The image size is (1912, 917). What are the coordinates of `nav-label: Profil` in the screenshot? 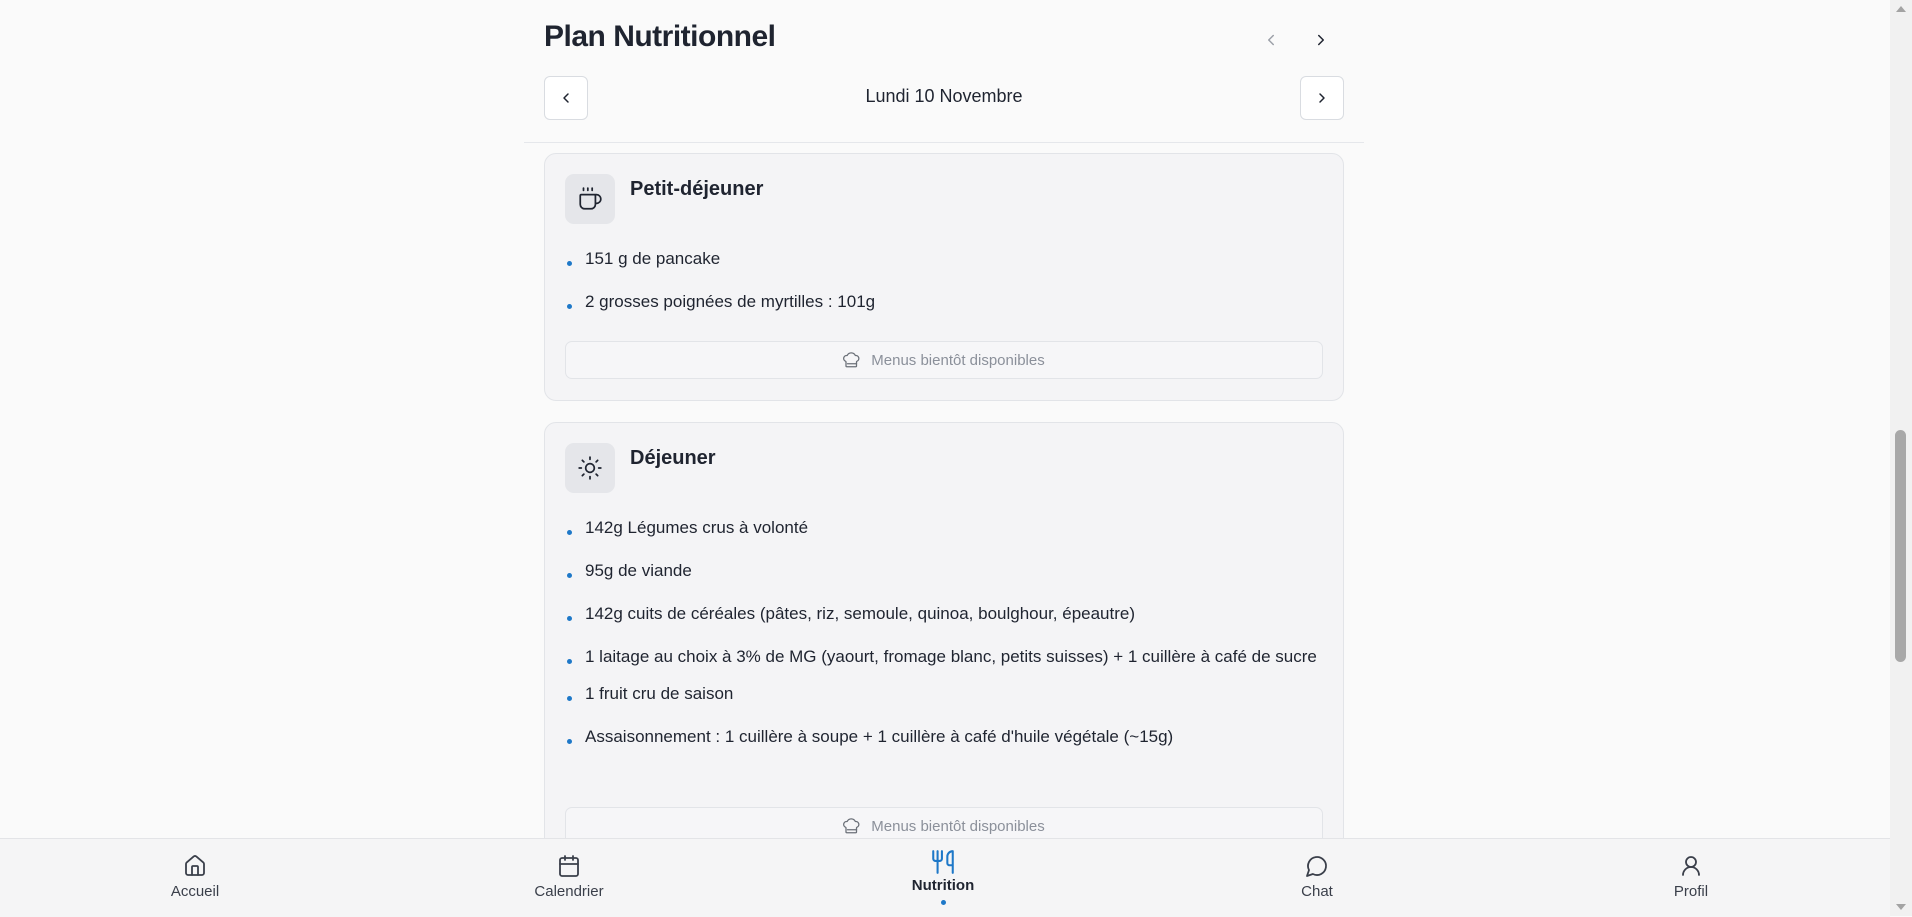 It's located at (1691, 891).